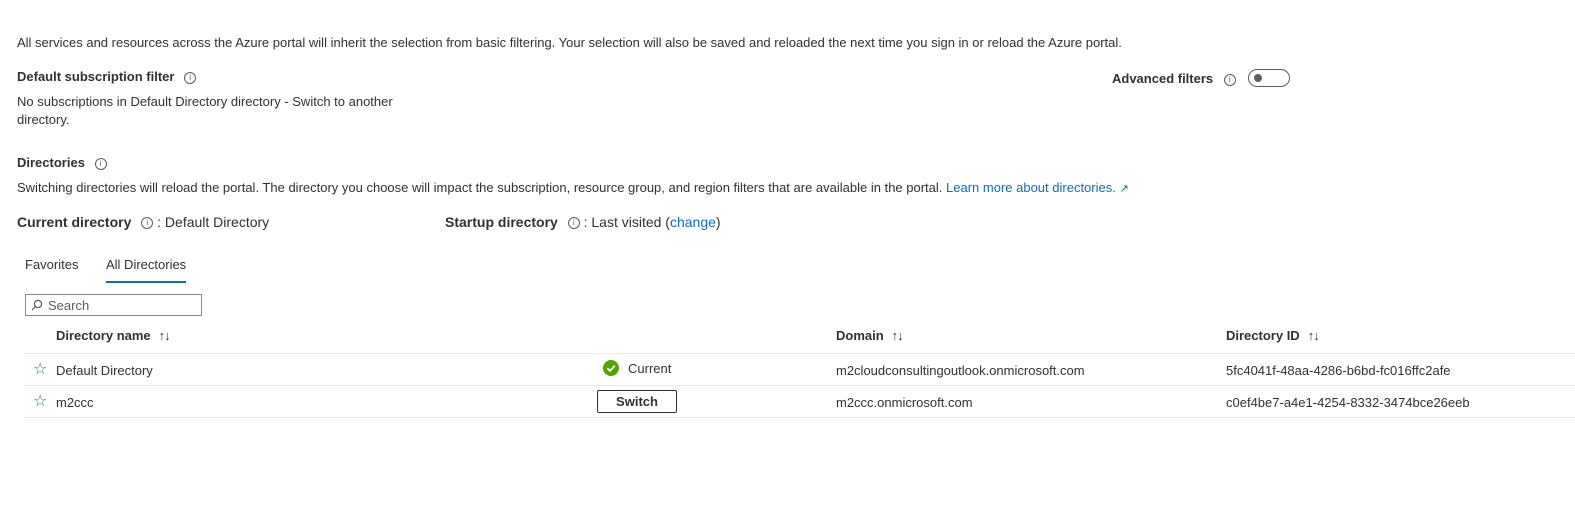 The image size is (1575, 516). I want to click on column-header-domain: Domain ↑↓, so click(870, 335).